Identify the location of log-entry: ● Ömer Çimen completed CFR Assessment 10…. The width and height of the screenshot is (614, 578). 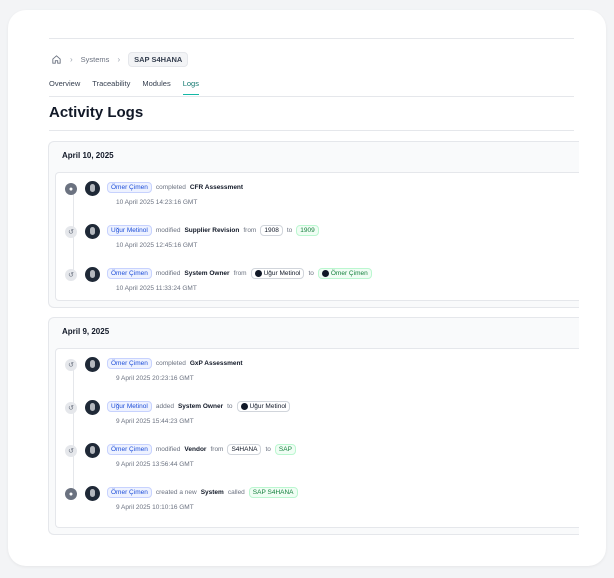
(315, 197).